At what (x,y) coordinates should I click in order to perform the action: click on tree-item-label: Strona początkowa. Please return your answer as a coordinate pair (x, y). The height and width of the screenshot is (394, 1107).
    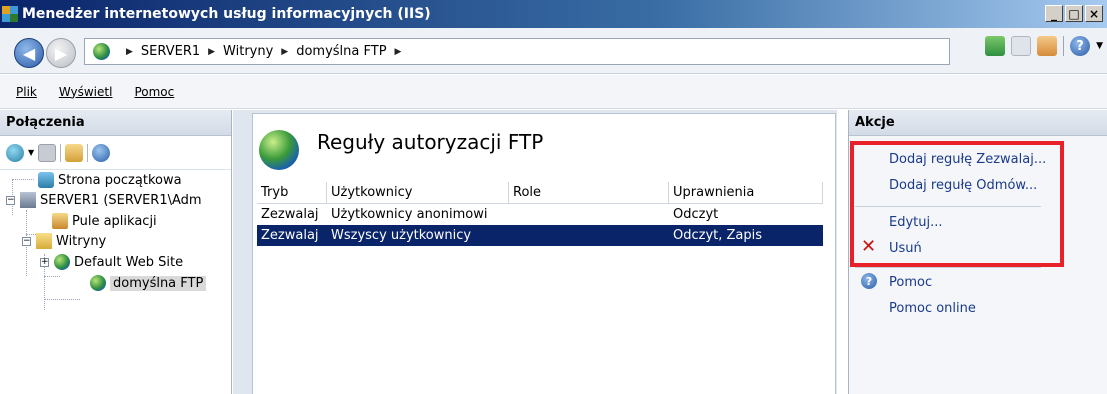
    Looking at the image, I should click on (120, 180).